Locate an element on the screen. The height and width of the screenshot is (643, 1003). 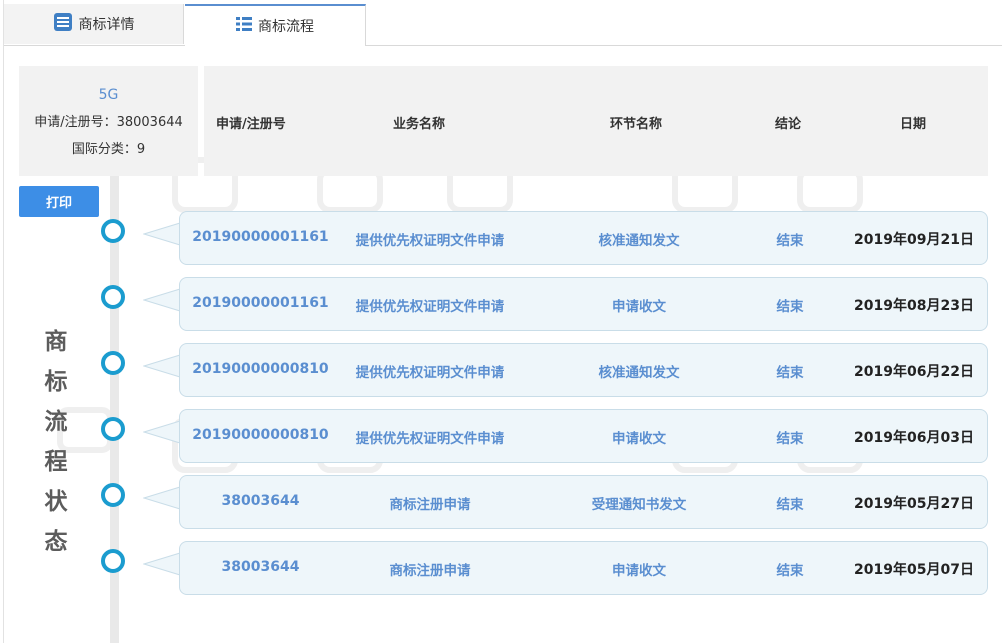
cell-date: 2019年06月03日 is located at coordinates (914, 438).